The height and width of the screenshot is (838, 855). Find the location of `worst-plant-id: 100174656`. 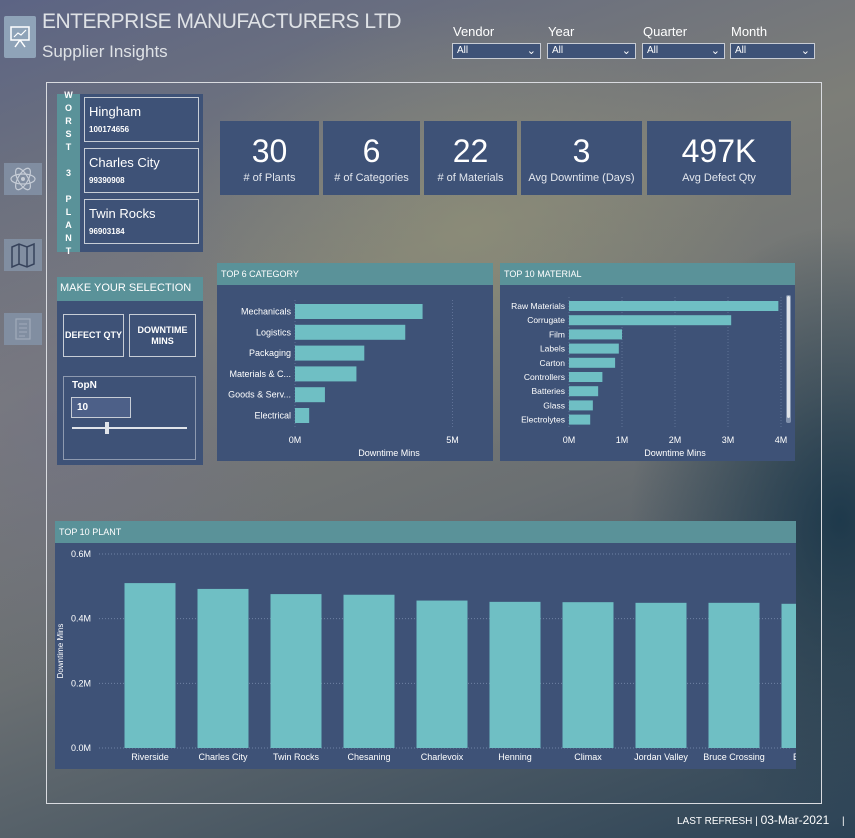

worst-plant-id: 100174656 is located at coordinates (109, 129).